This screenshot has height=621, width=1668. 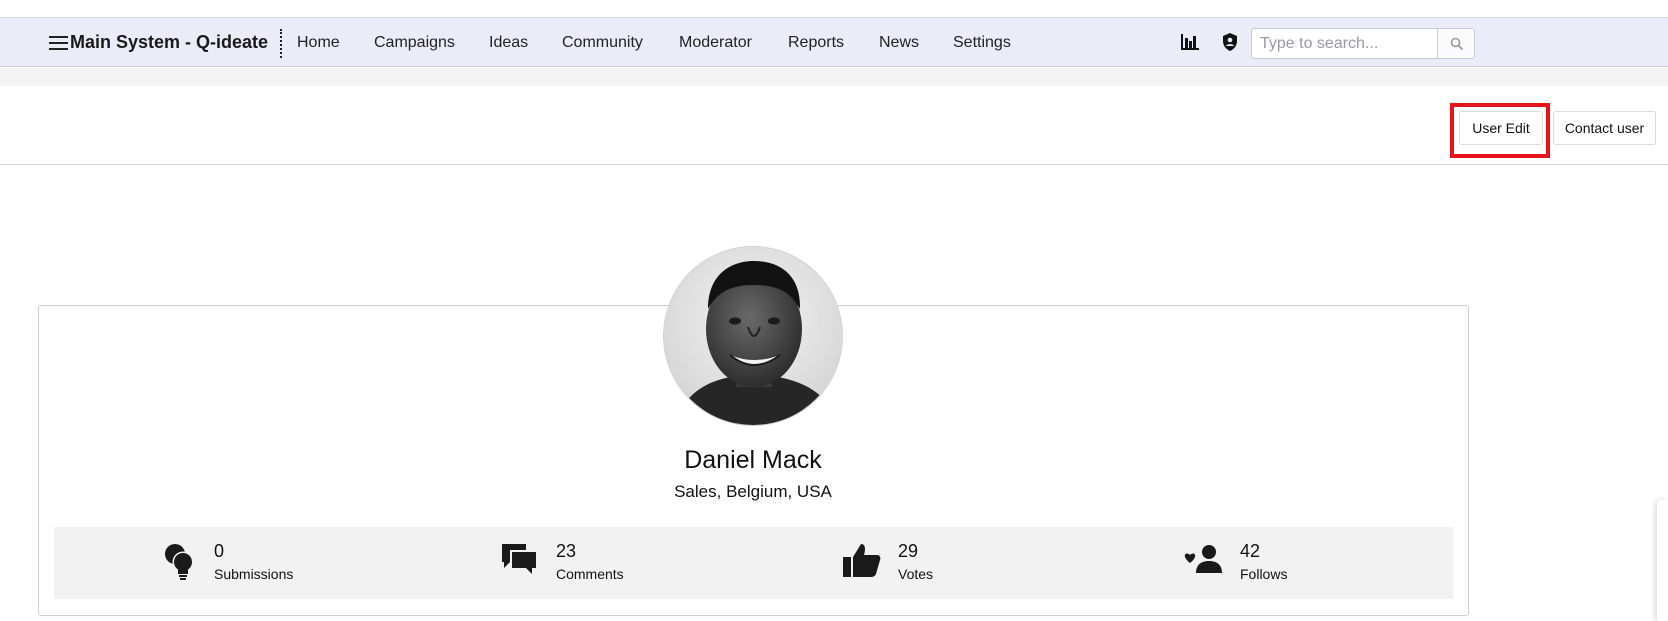 I want to click on stat-label-votes: Votes, so click(x=916, y=574).